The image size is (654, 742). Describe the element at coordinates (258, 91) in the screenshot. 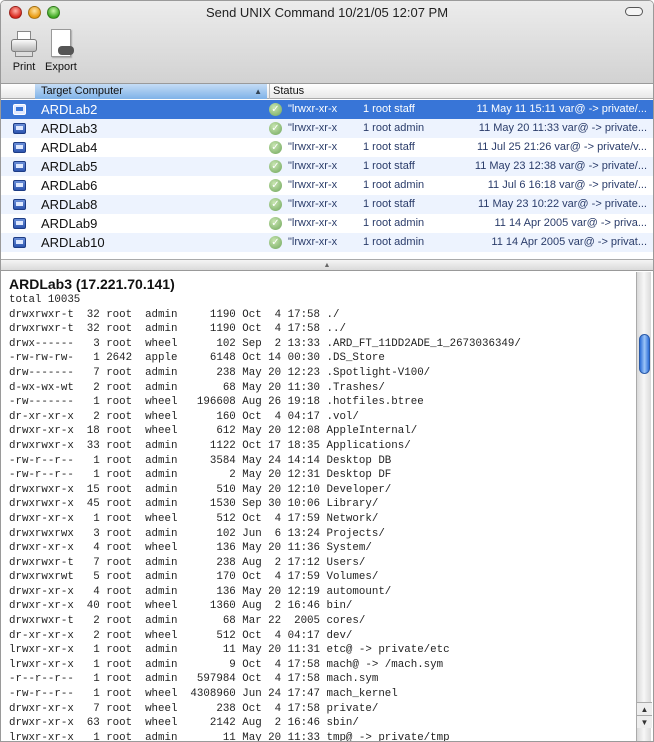

I see `sort-ascending-icon: ▲` at that location.